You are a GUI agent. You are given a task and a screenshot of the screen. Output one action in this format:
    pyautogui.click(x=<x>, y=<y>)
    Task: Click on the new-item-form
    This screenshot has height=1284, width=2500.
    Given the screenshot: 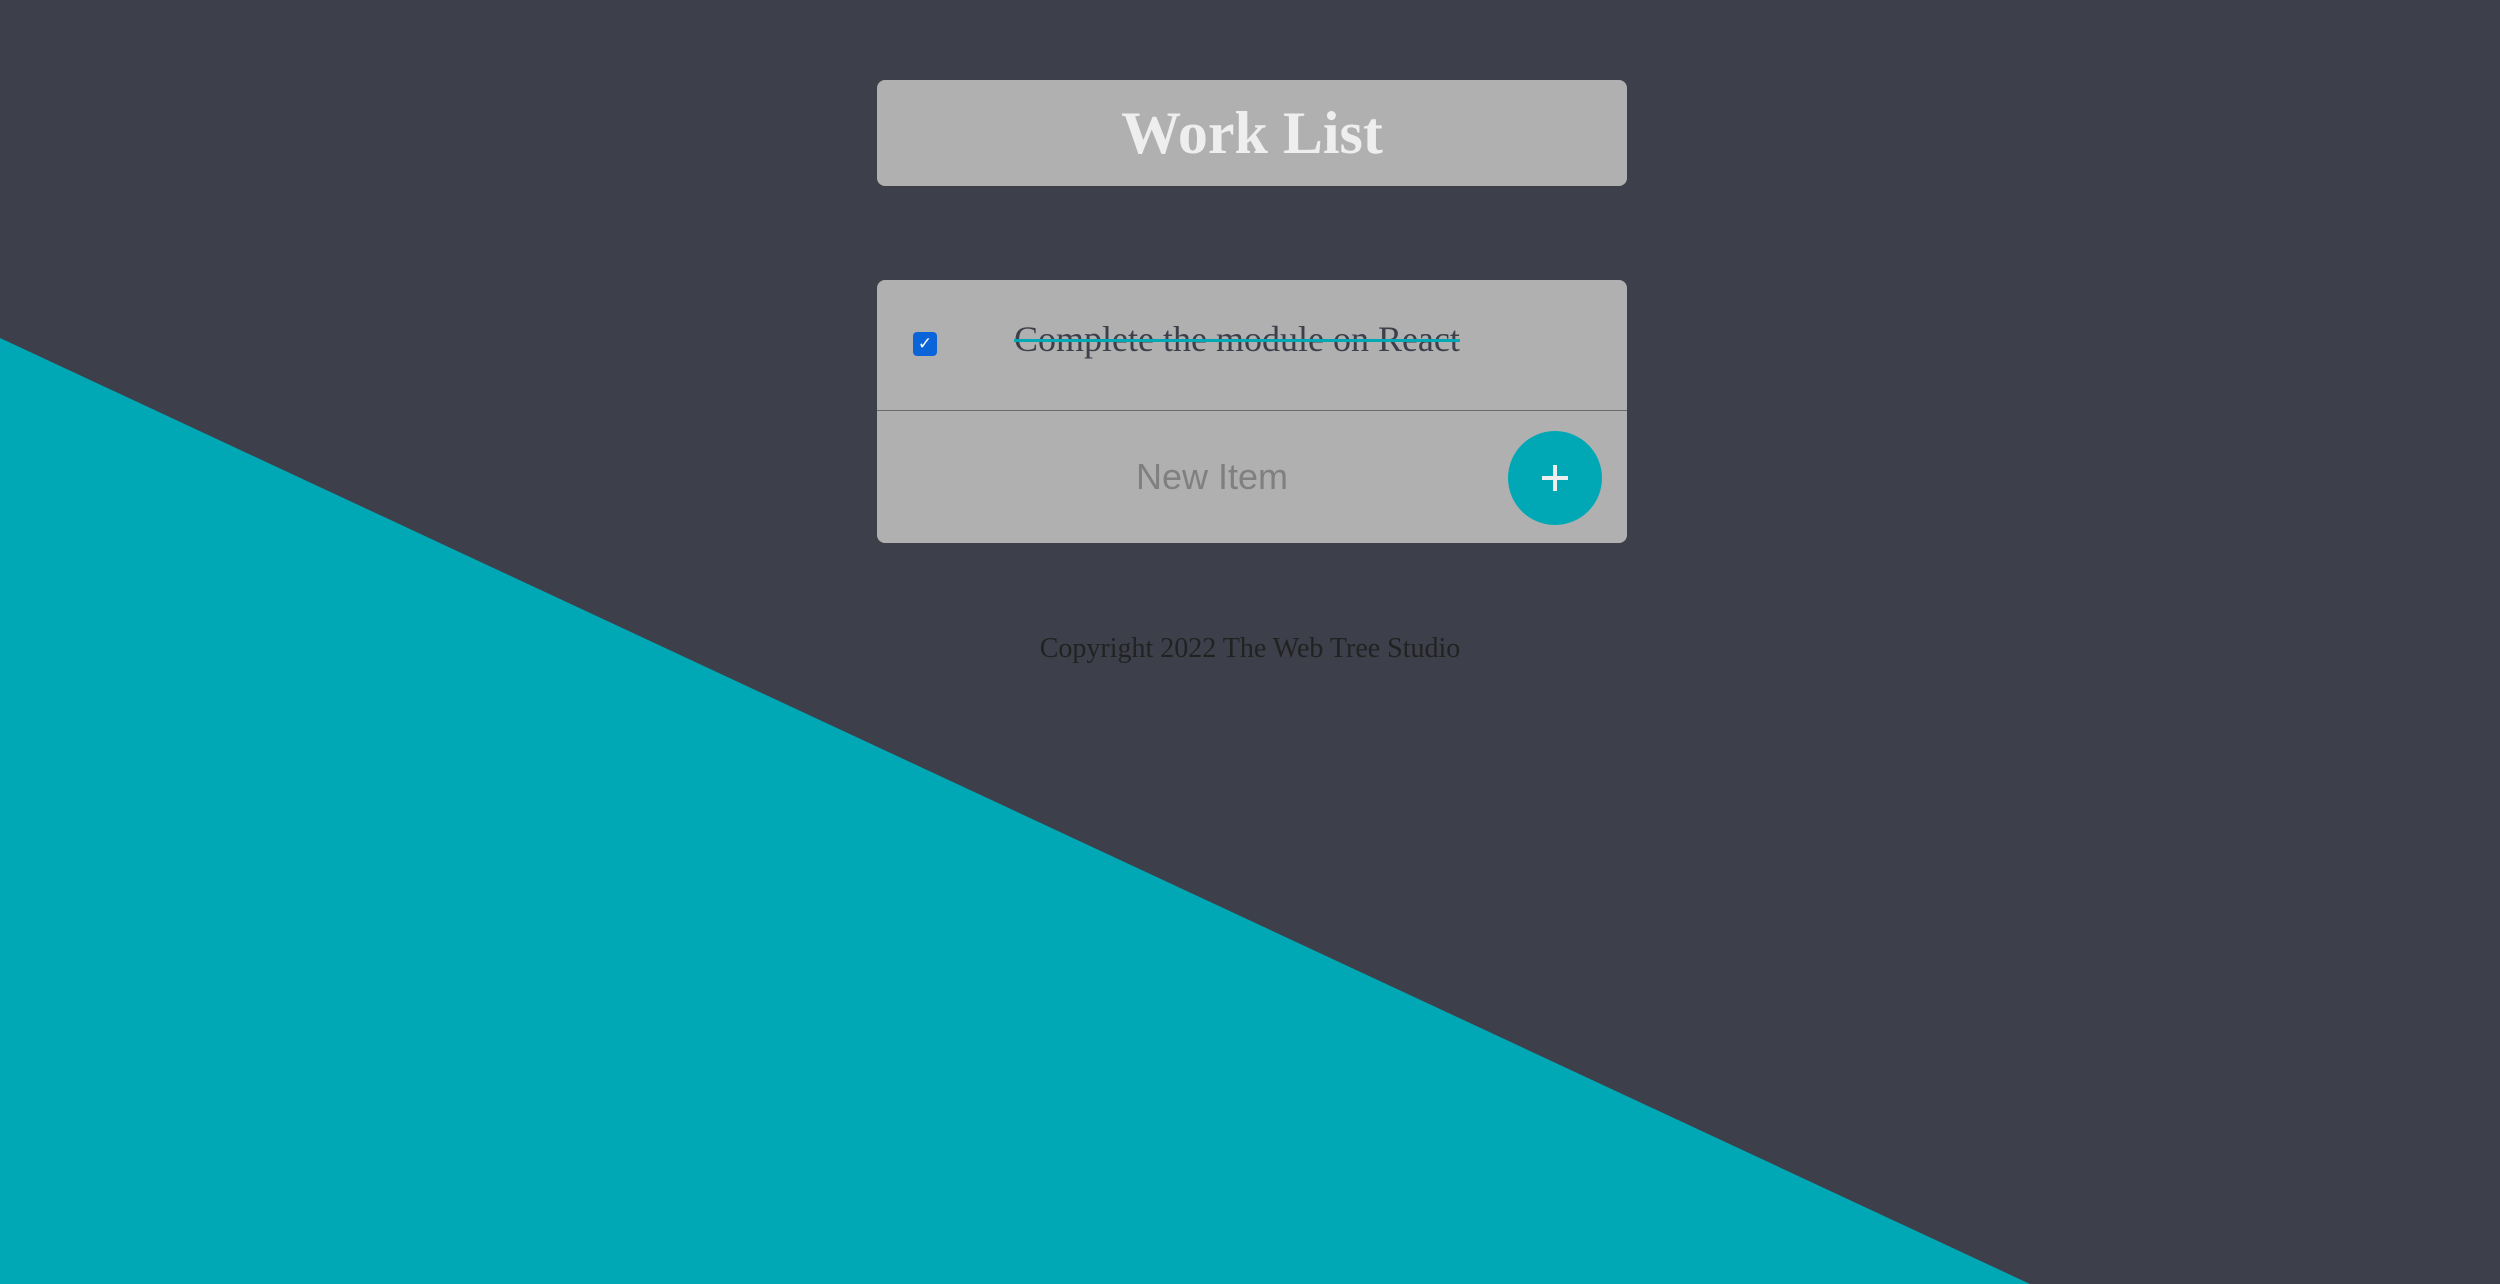 What is the action you would take?
    pyautogui.click(x=1252, y=477)
    